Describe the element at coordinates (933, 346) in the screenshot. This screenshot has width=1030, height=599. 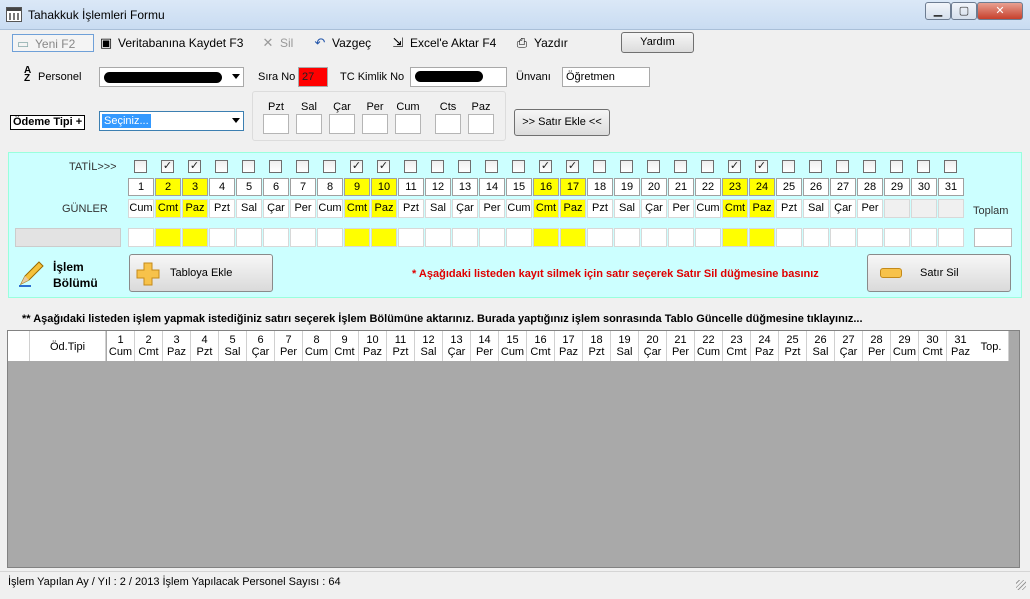
I see `grid-header-day: 30 Cmt` at that location.